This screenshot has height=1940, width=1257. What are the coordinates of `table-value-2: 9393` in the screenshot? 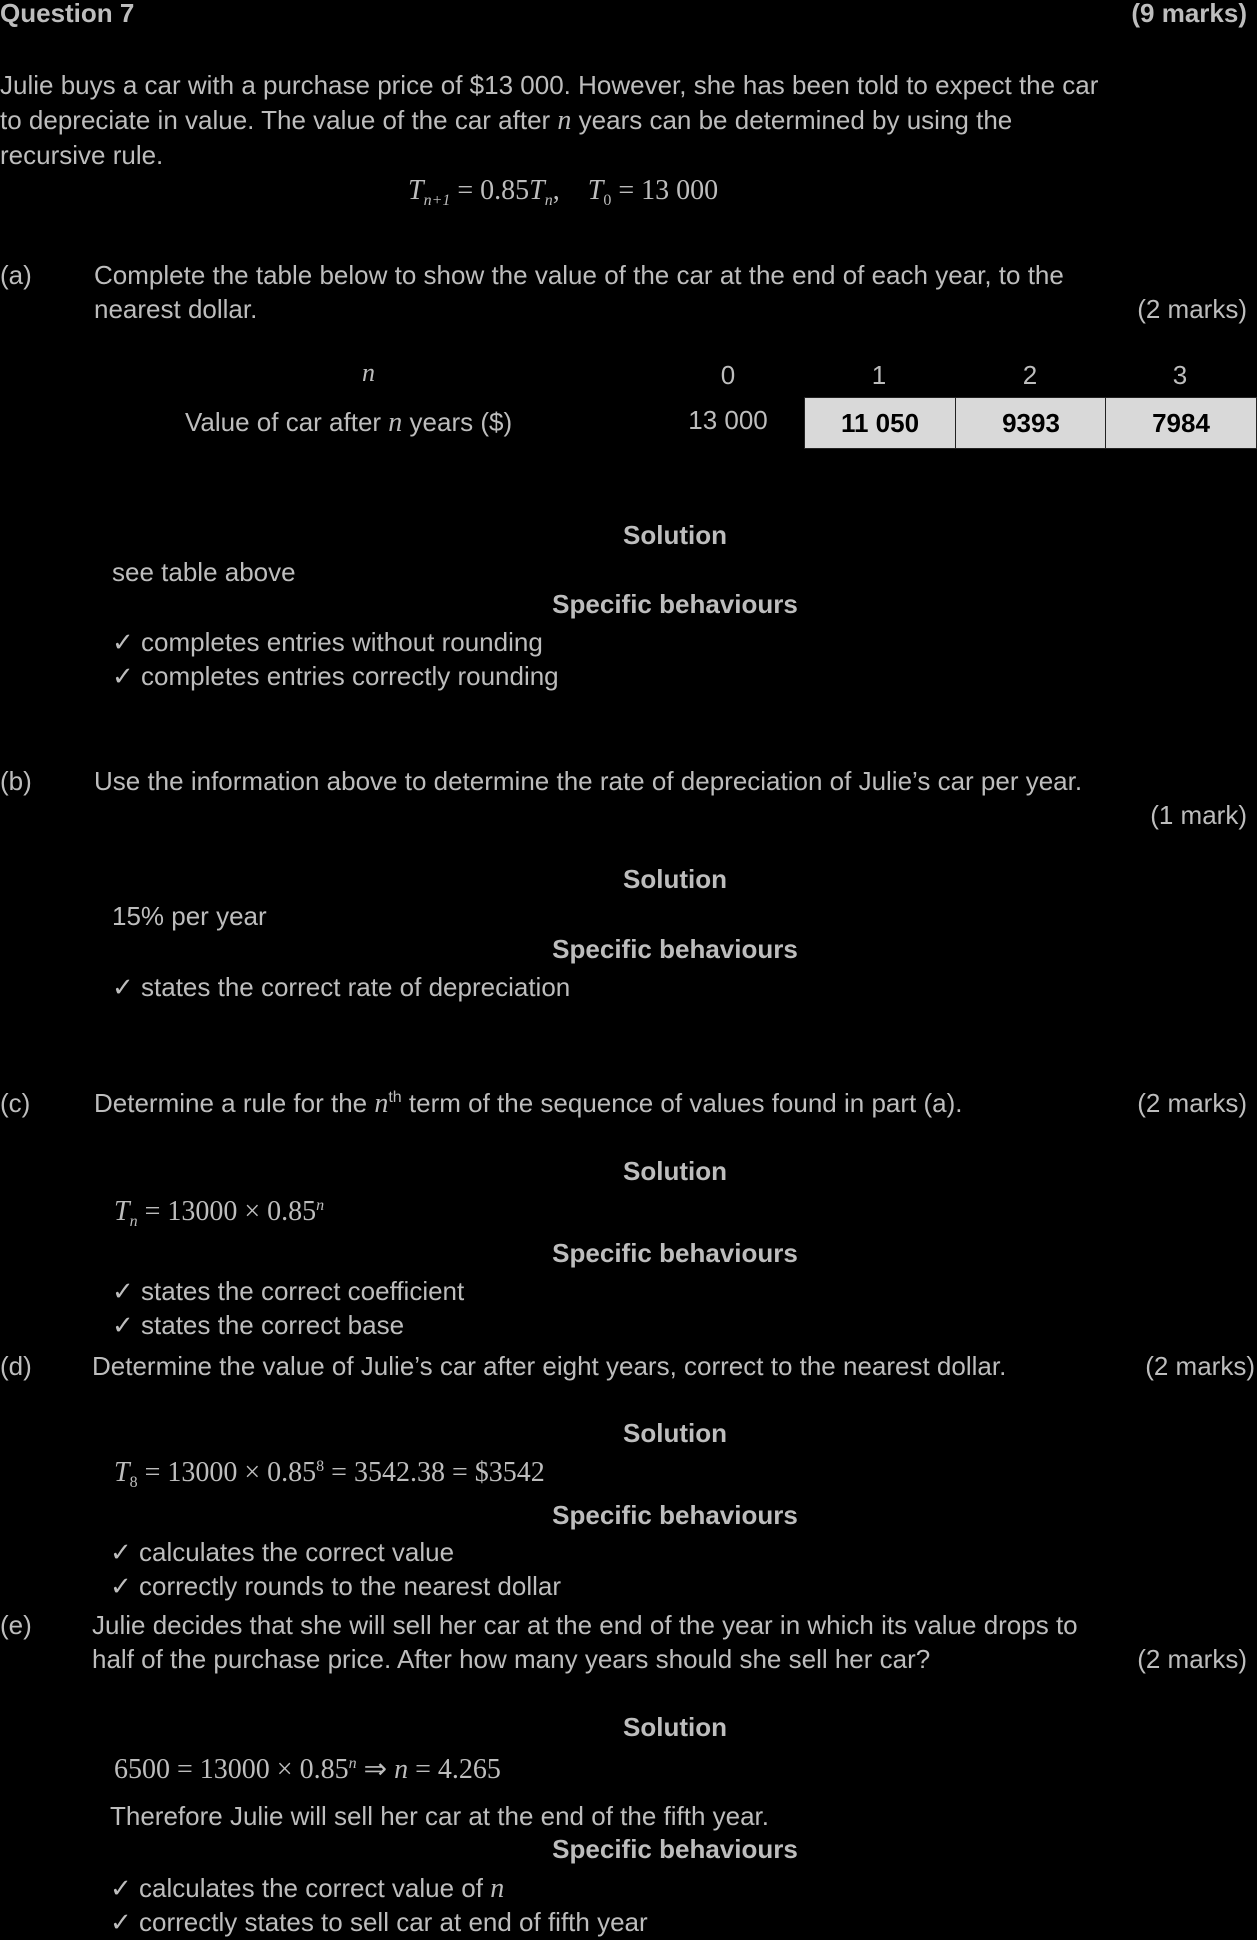 It's located at (1031, 423).